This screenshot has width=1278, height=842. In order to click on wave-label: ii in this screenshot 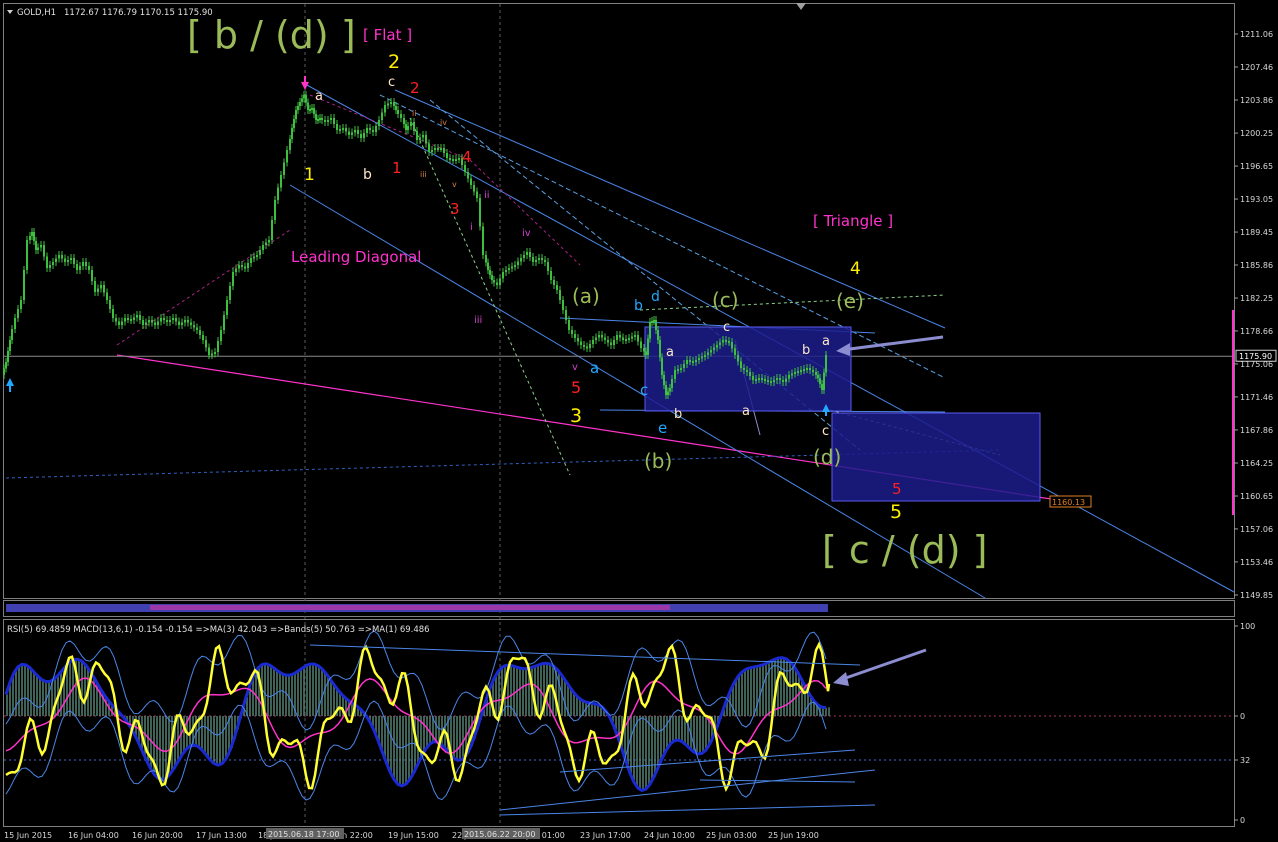, I will do `click(487, 195)`.